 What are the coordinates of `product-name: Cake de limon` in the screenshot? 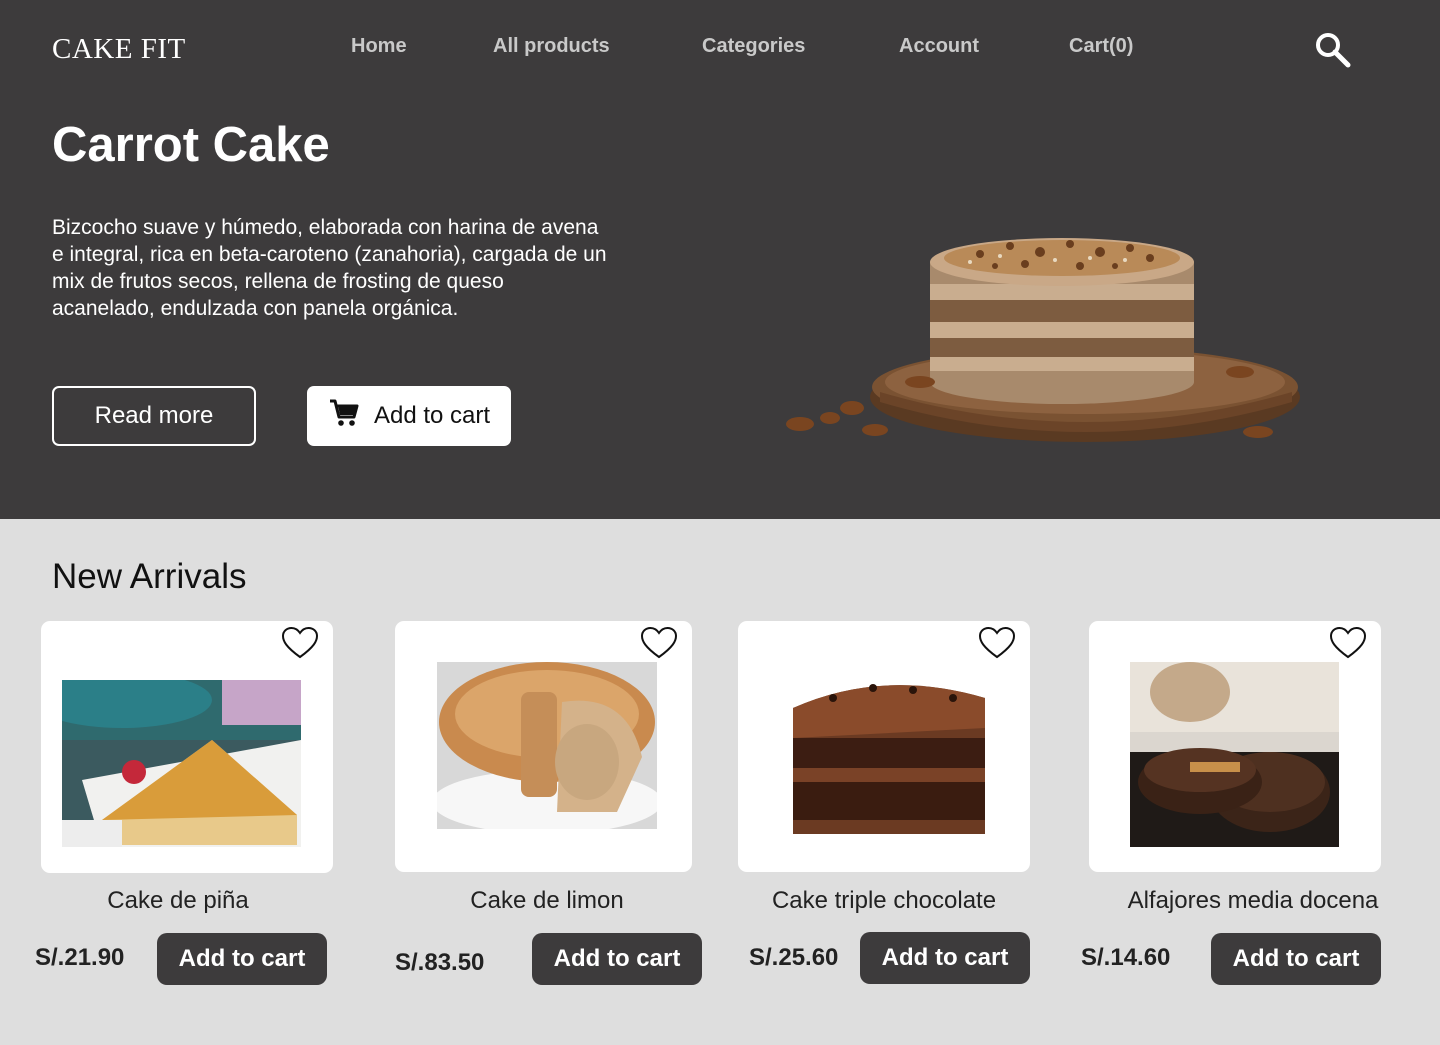 It's located at (547, 900).